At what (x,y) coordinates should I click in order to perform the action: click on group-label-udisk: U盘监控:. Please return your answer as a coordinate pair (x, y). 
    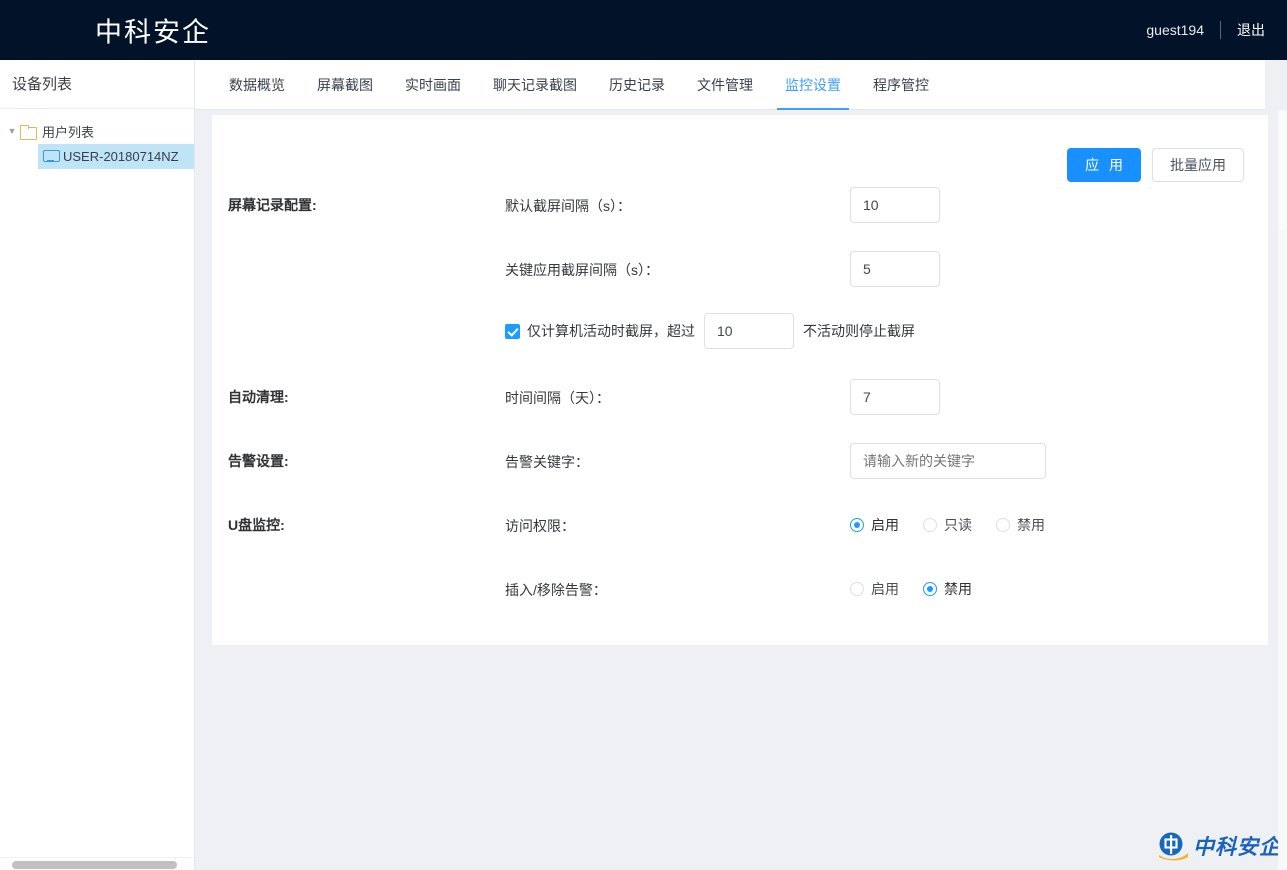
    Looking at the image, I should click on (256, 525).